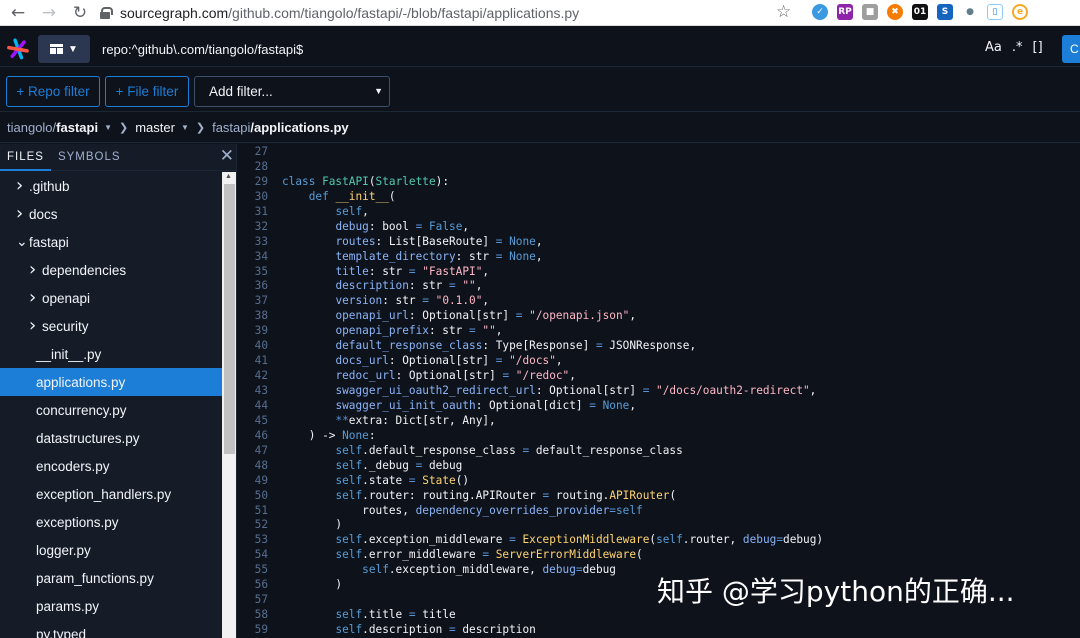  I want to click on sourcegraph-logo-icon, so click(18, 49).